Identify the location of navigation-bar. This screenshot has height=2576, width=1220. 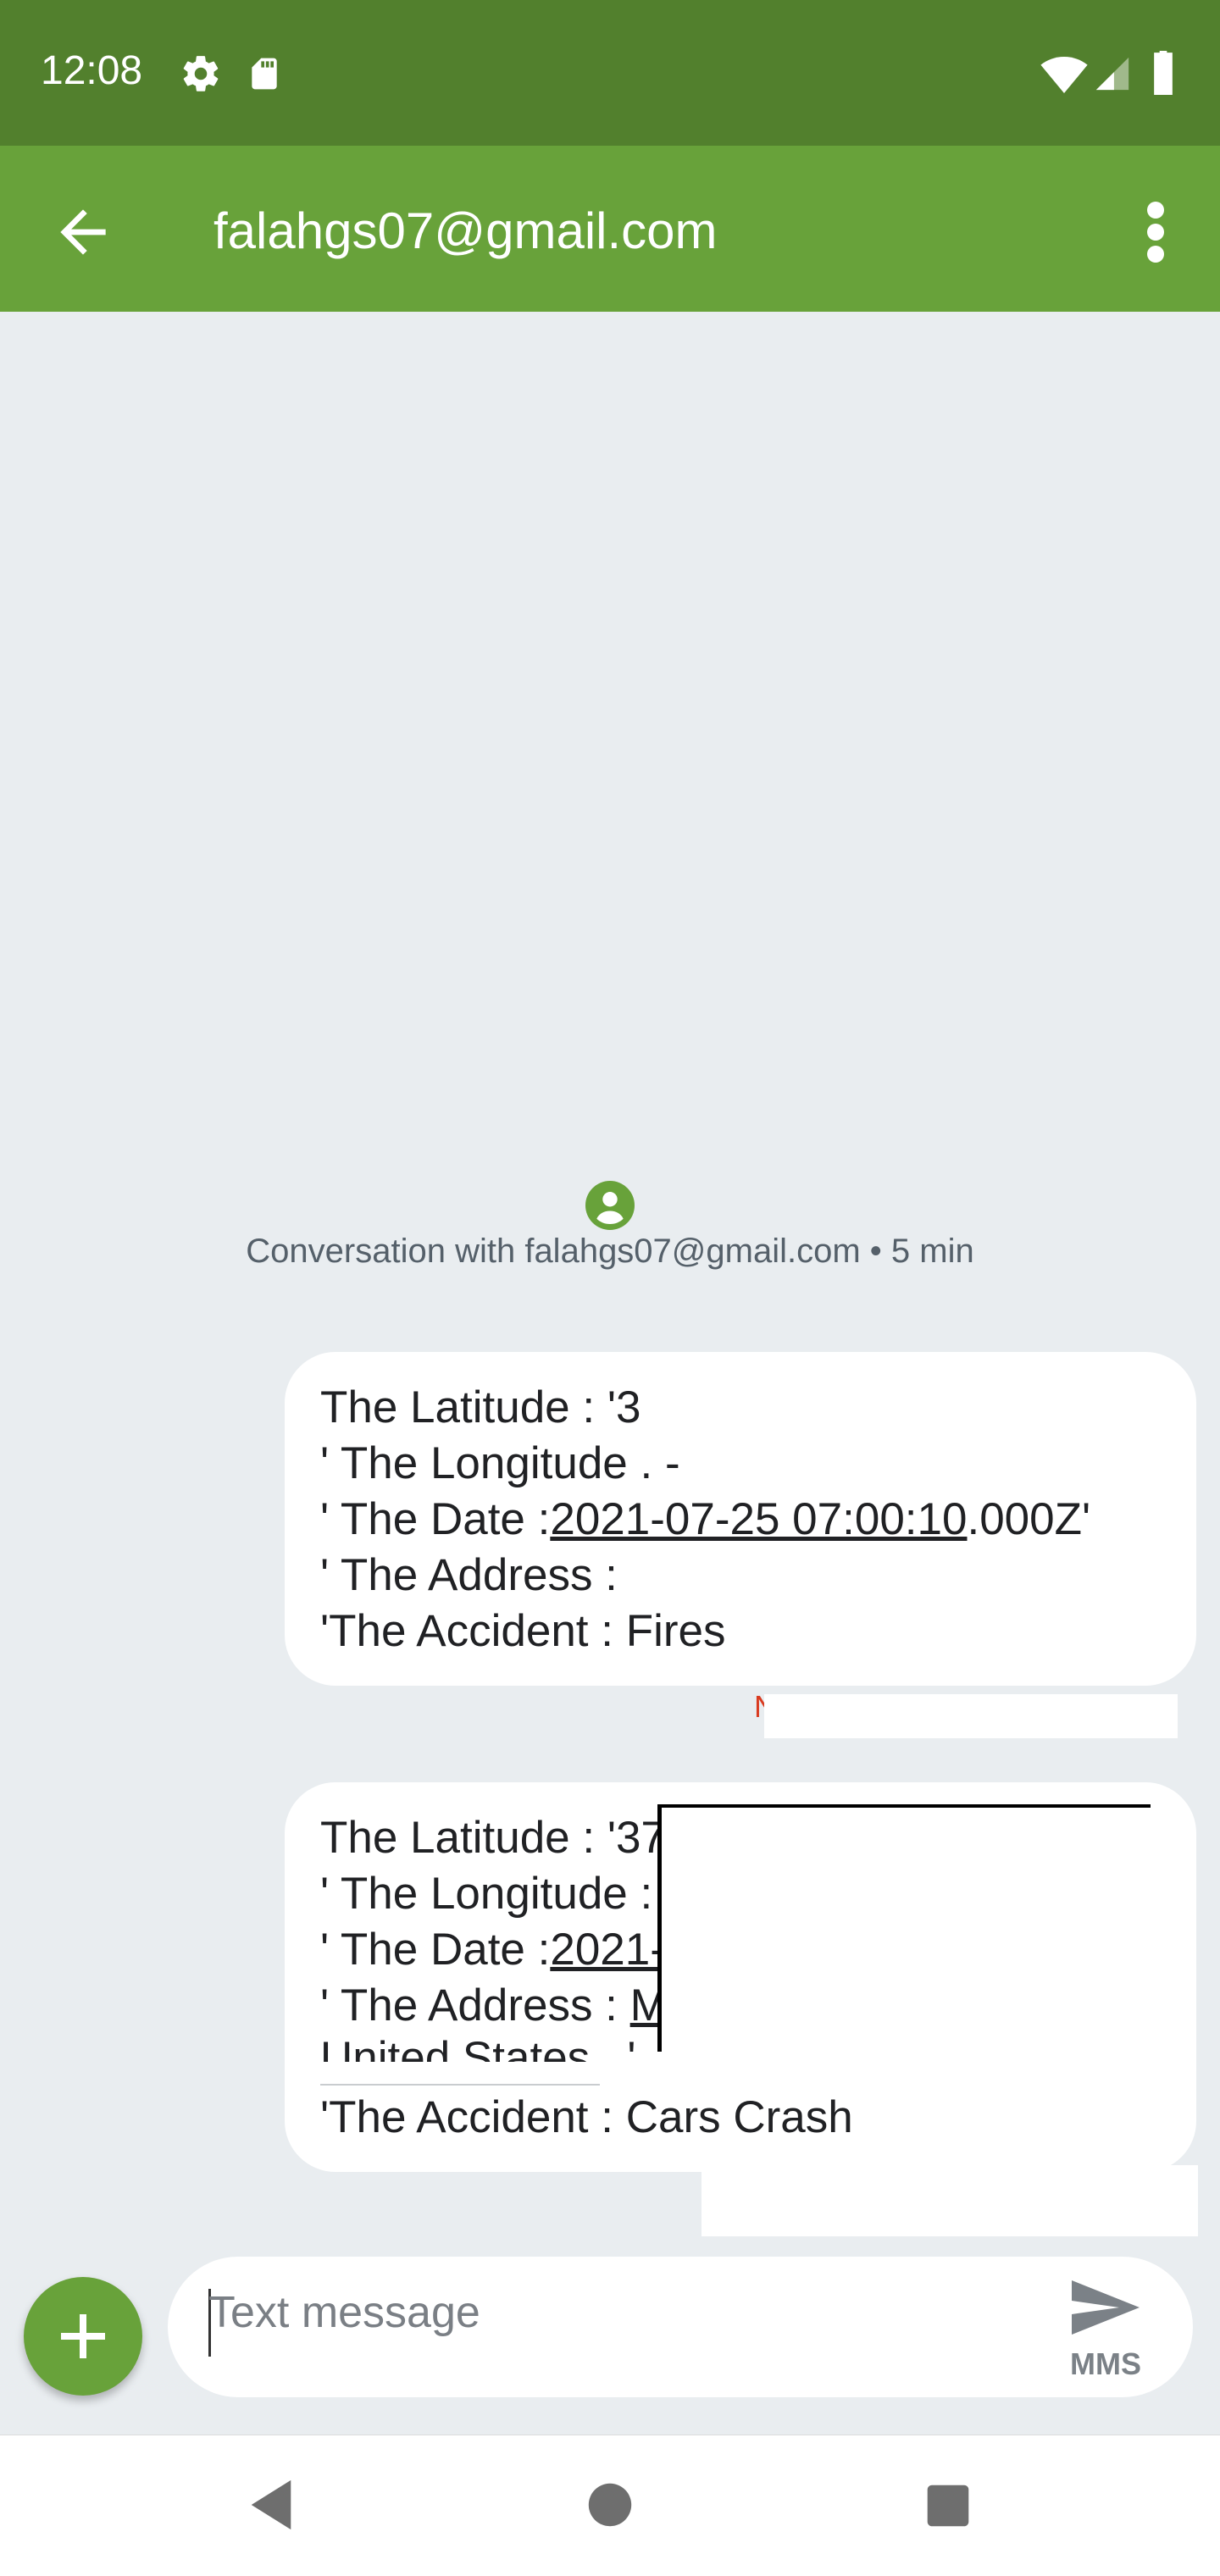
(610, 2505).